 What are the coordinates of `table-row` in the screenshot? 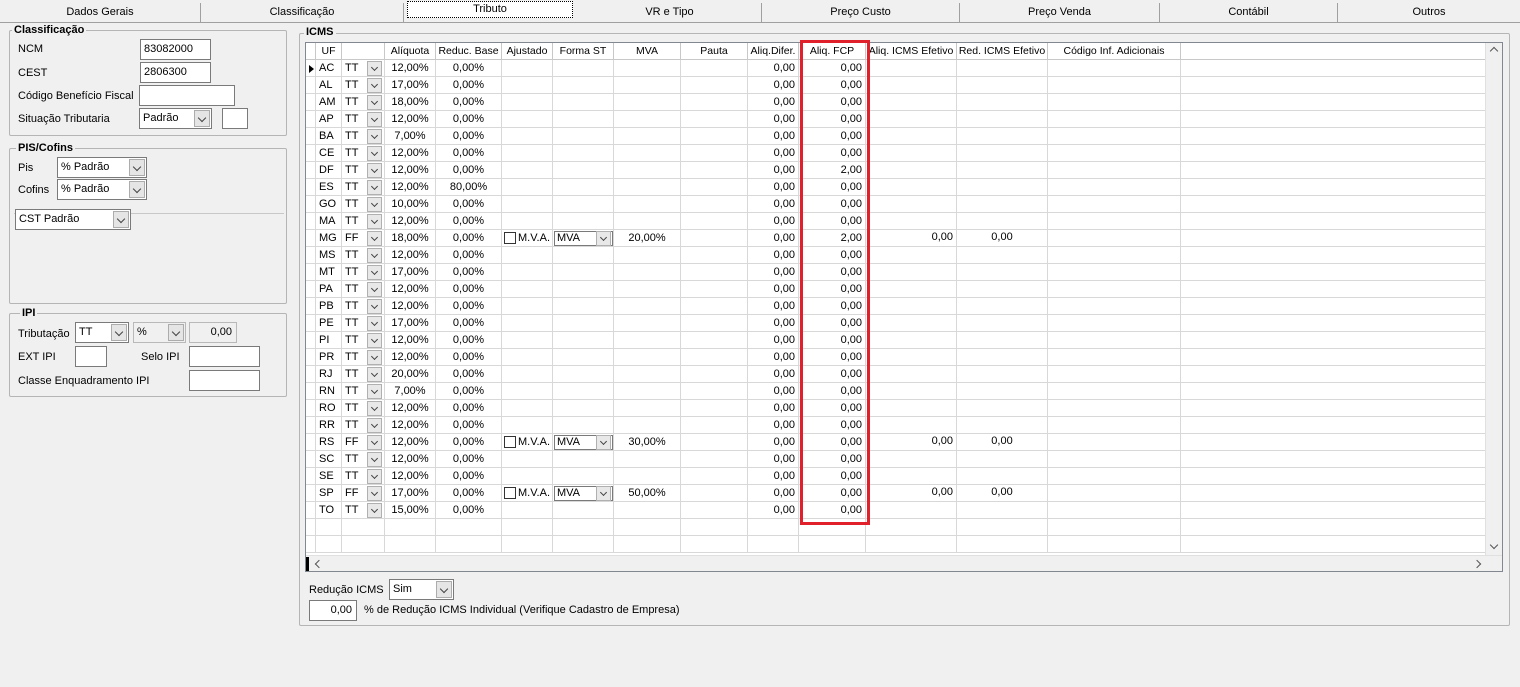 It's located at (896, 527).